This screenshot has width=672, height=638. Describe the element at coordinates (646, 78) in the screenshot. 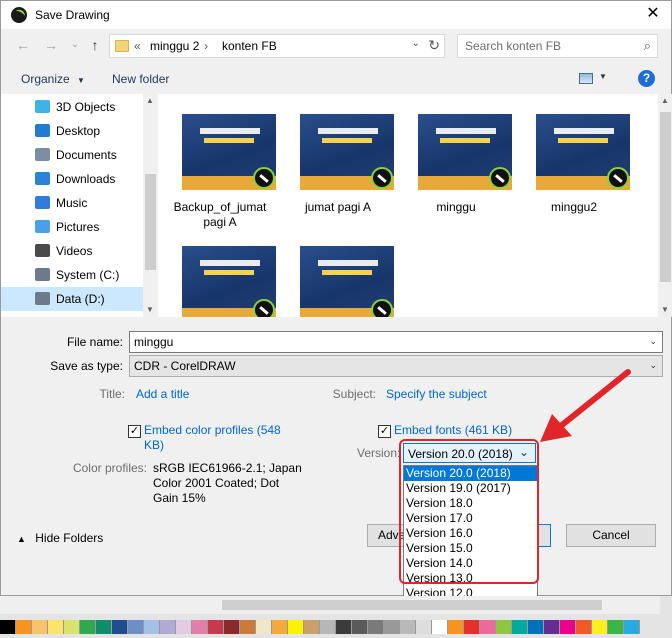

I see `help-icon: ?` at that location.